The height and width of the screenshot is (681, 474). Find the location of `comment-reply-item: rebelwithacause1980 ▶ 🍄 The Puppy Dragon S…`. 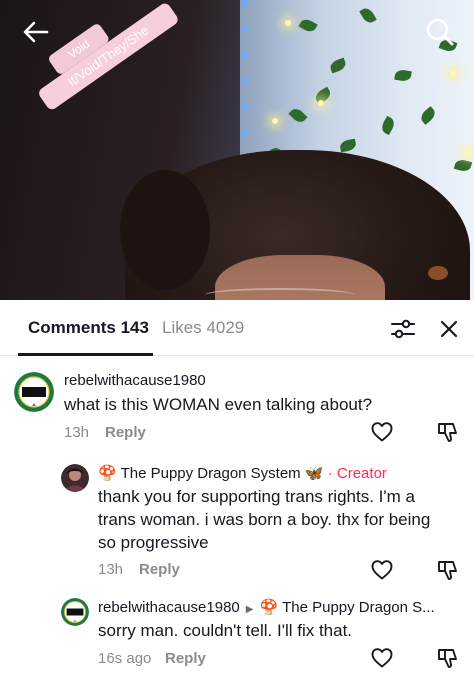

comment-reply-item: rebelwithacause1980 ▶ 🍄 The Puppy Dragon S… is located at coordinates (237, 636).